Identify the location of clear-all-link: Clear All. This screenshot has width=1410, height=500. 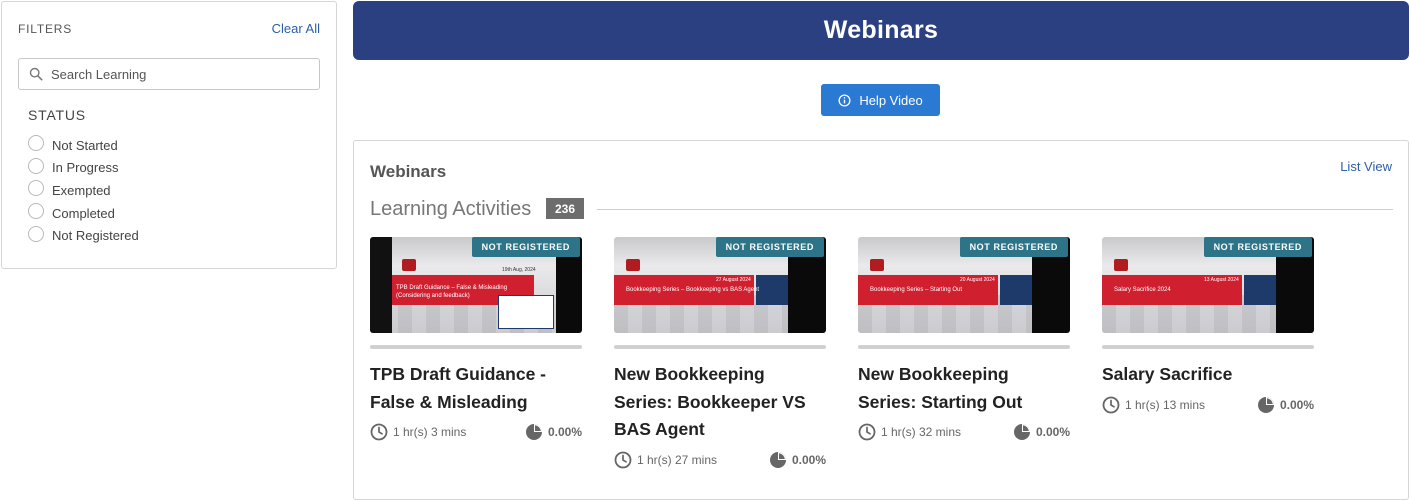
(296, 28).